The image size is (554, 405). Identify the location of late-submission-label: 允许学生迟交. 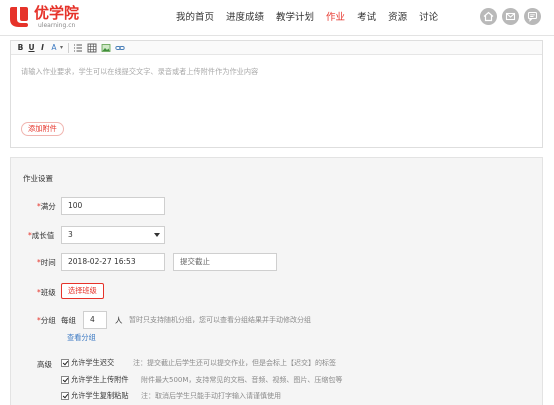
(93, 362).